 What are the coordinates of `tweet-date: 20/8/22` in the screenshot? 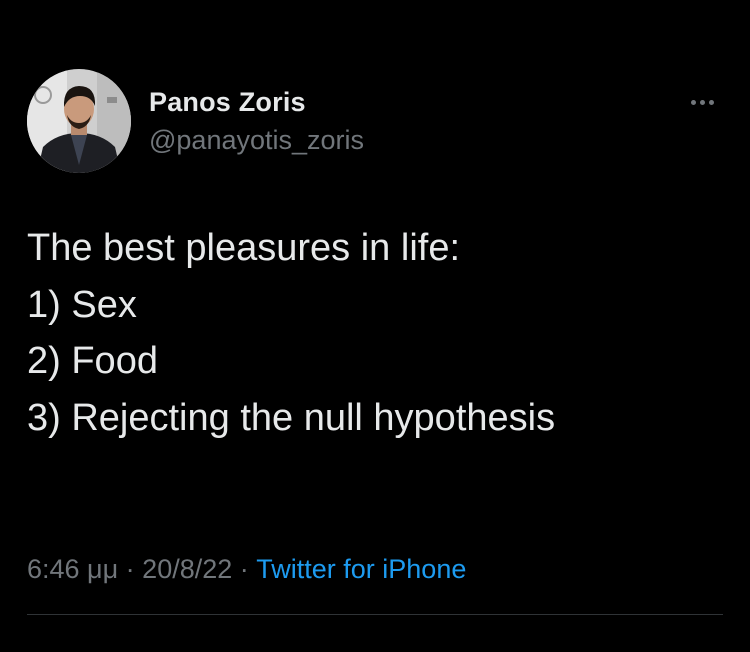 It's located at (187, 569).